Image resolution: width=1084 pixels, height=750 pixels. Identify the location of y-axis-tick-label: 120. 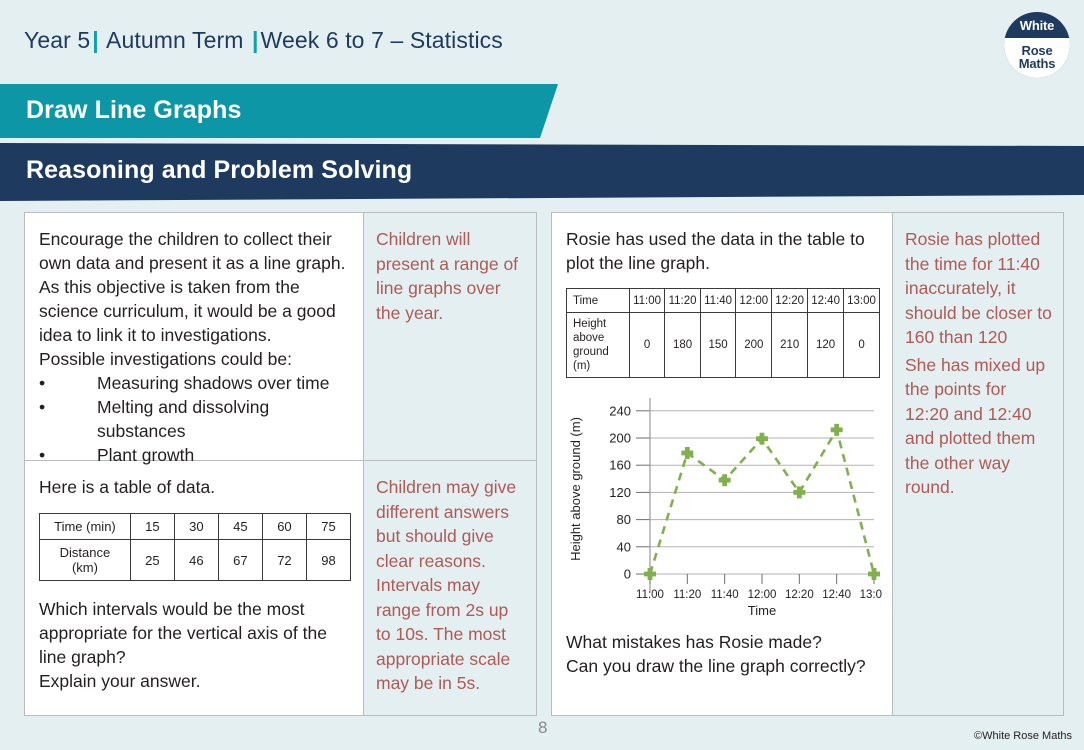
(620, 492).